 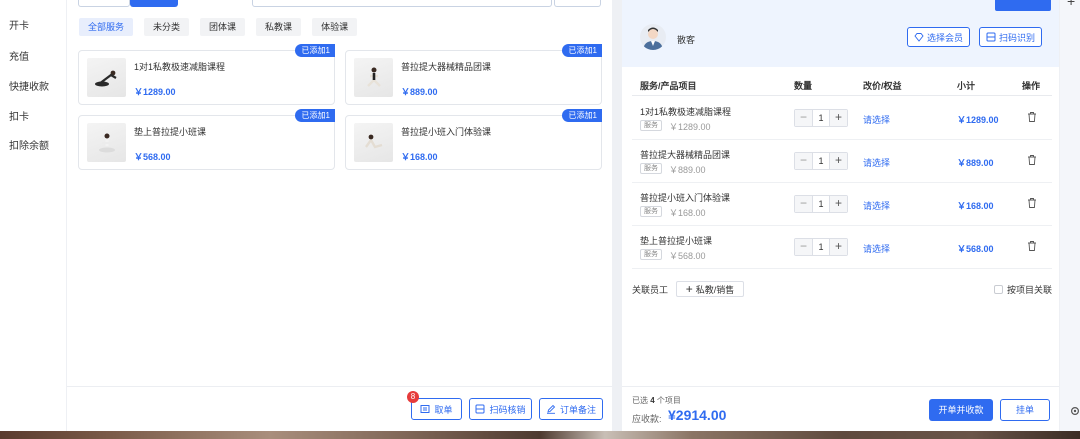 What do you see at coordinates (443, 409) in the screenshot?
I see `take-order-label: 取单` at bounding box center [443, 409].